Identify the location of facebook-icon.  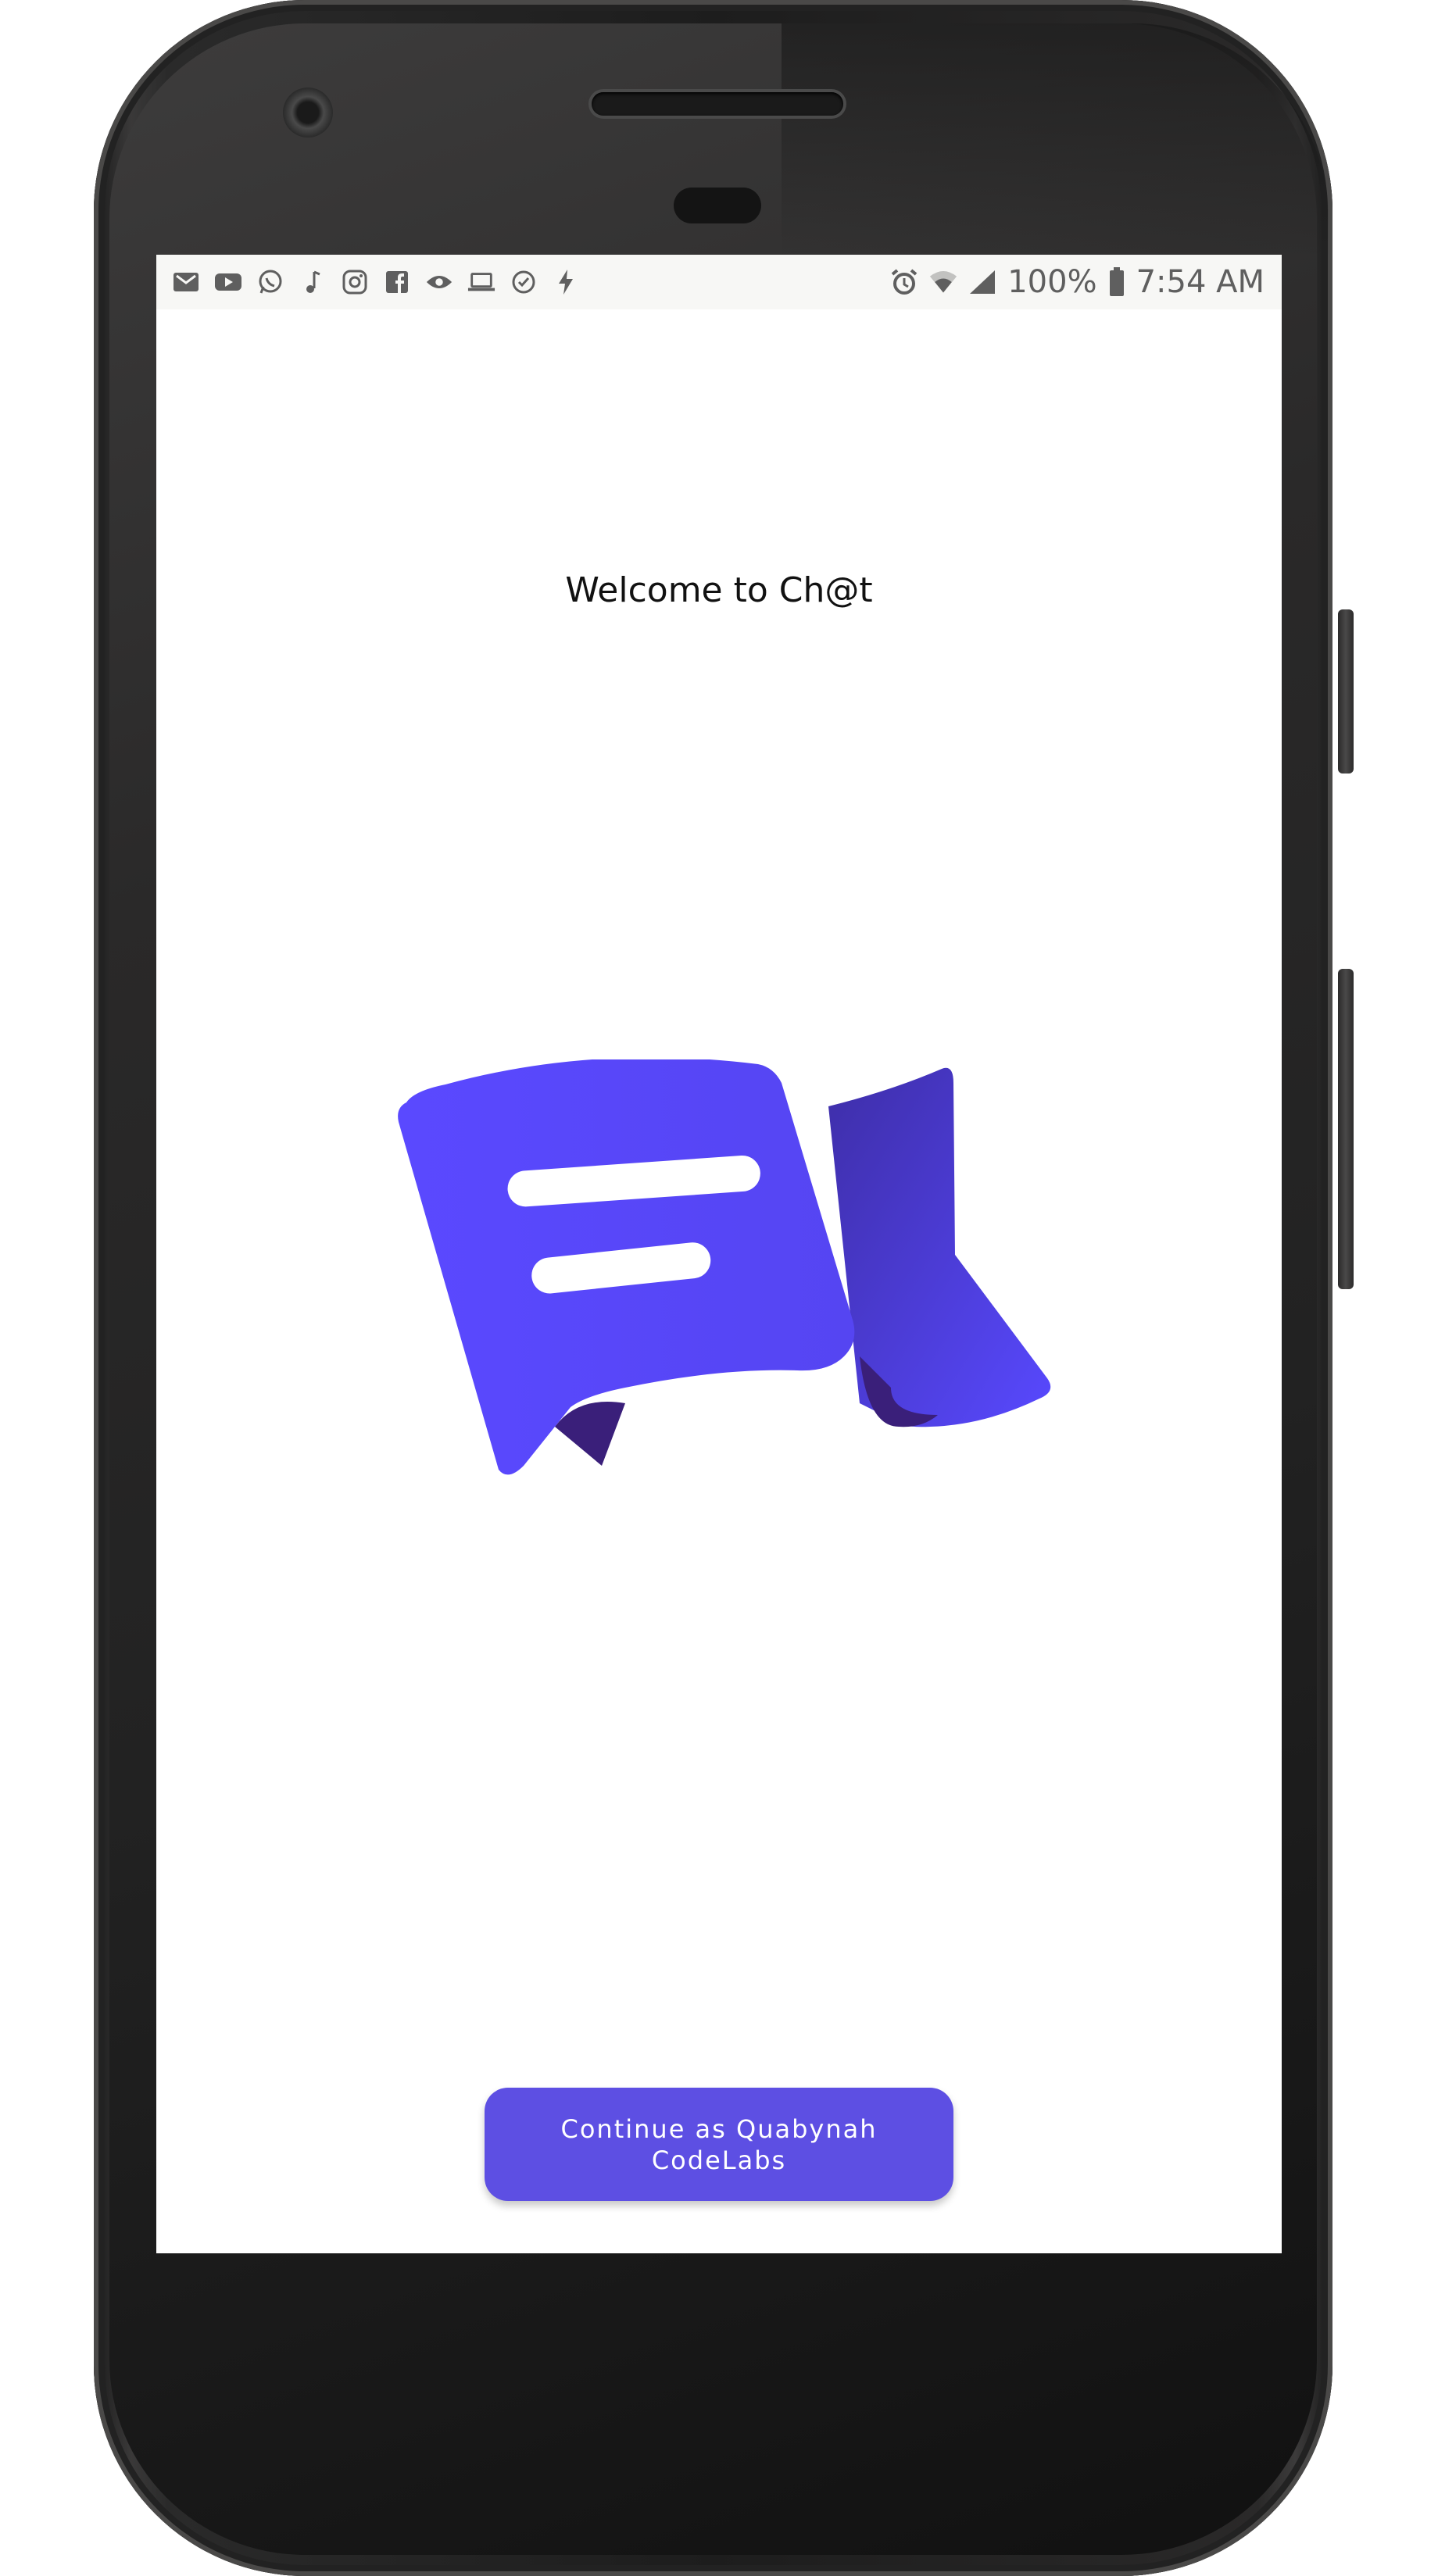
(397, 282).